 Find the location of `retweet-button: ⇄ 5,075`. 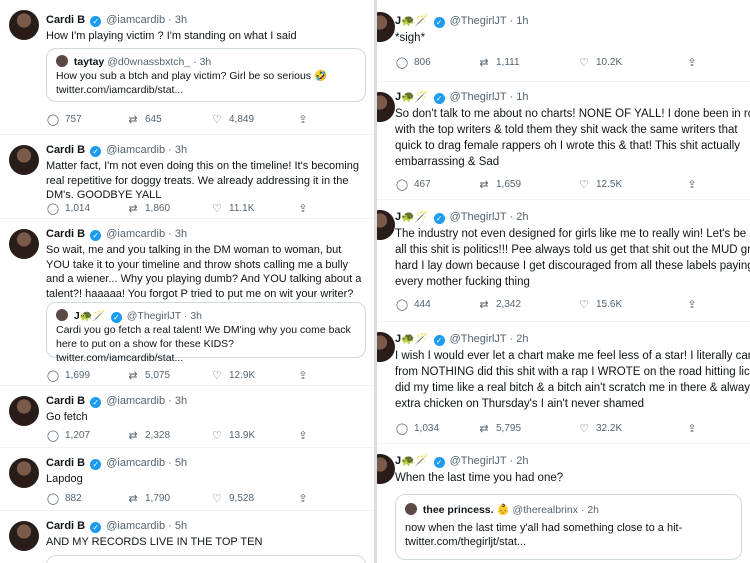

retweet-button: ⇄ 5,075 is located at coordinates (168, 375).